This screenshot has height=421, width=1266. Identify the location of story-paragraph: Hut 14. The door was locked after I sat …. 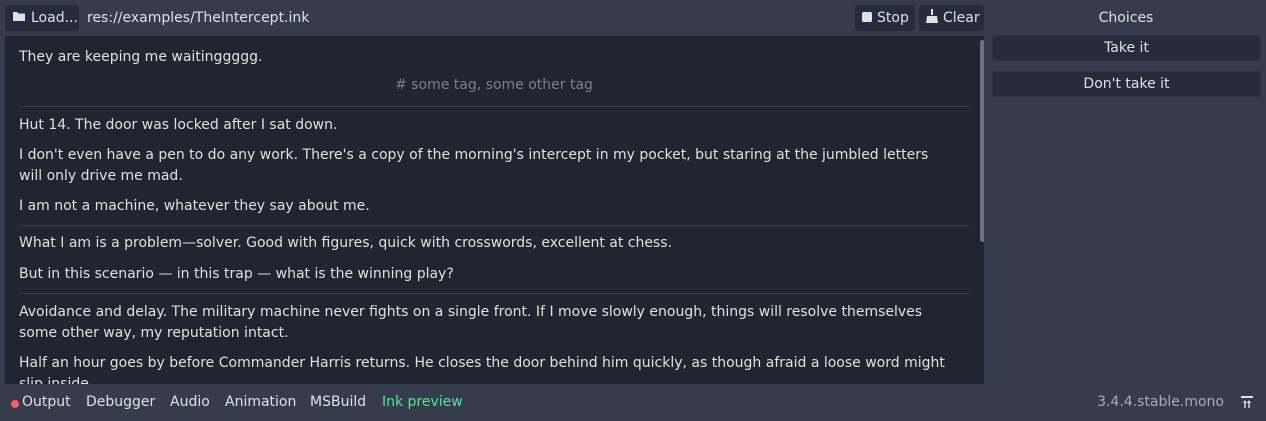
(178, 125).